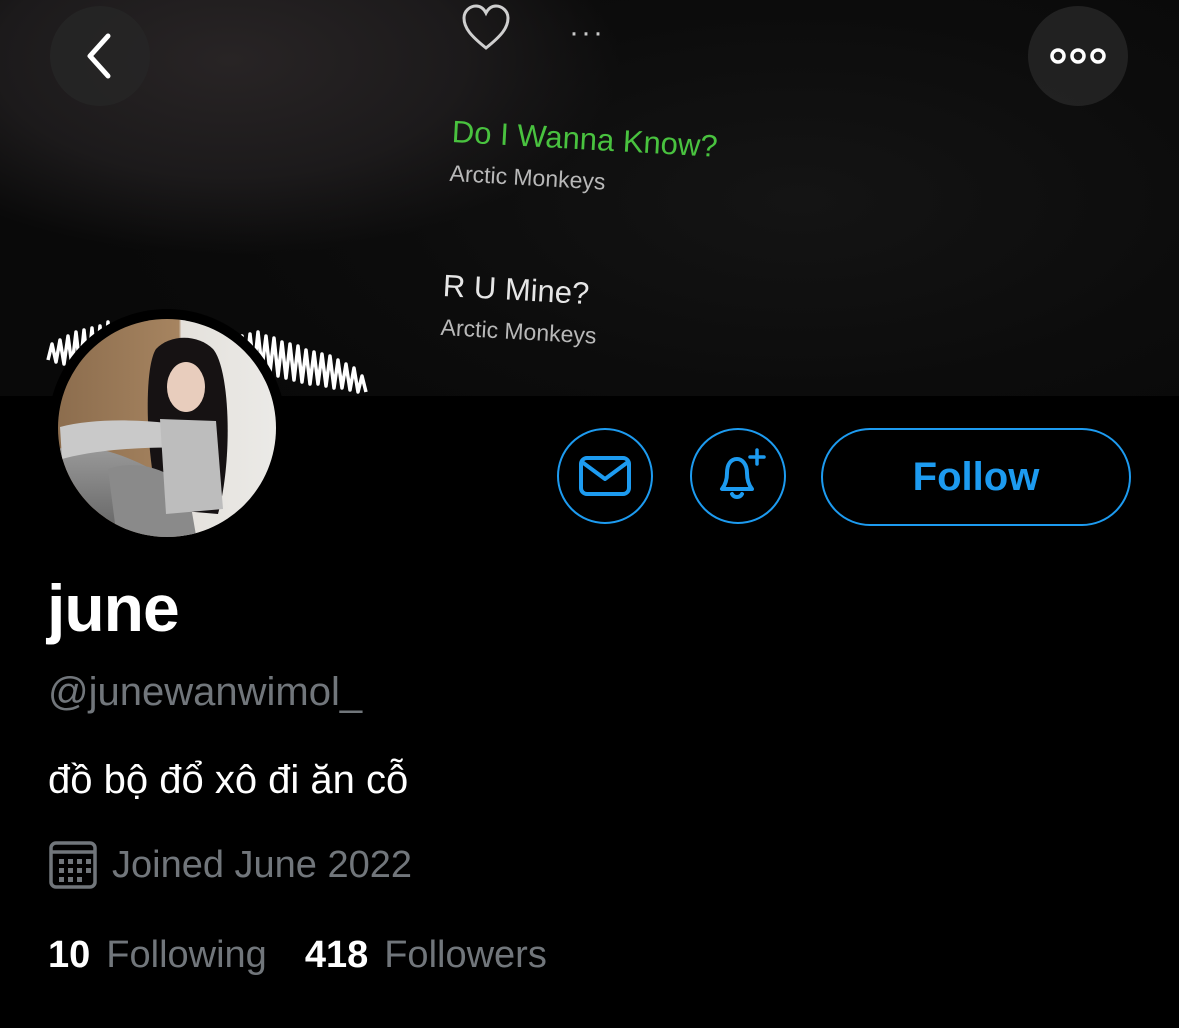  Describe the element at coordinates (186, 955) in the screenshot. I see `following-label: Following` at that location.